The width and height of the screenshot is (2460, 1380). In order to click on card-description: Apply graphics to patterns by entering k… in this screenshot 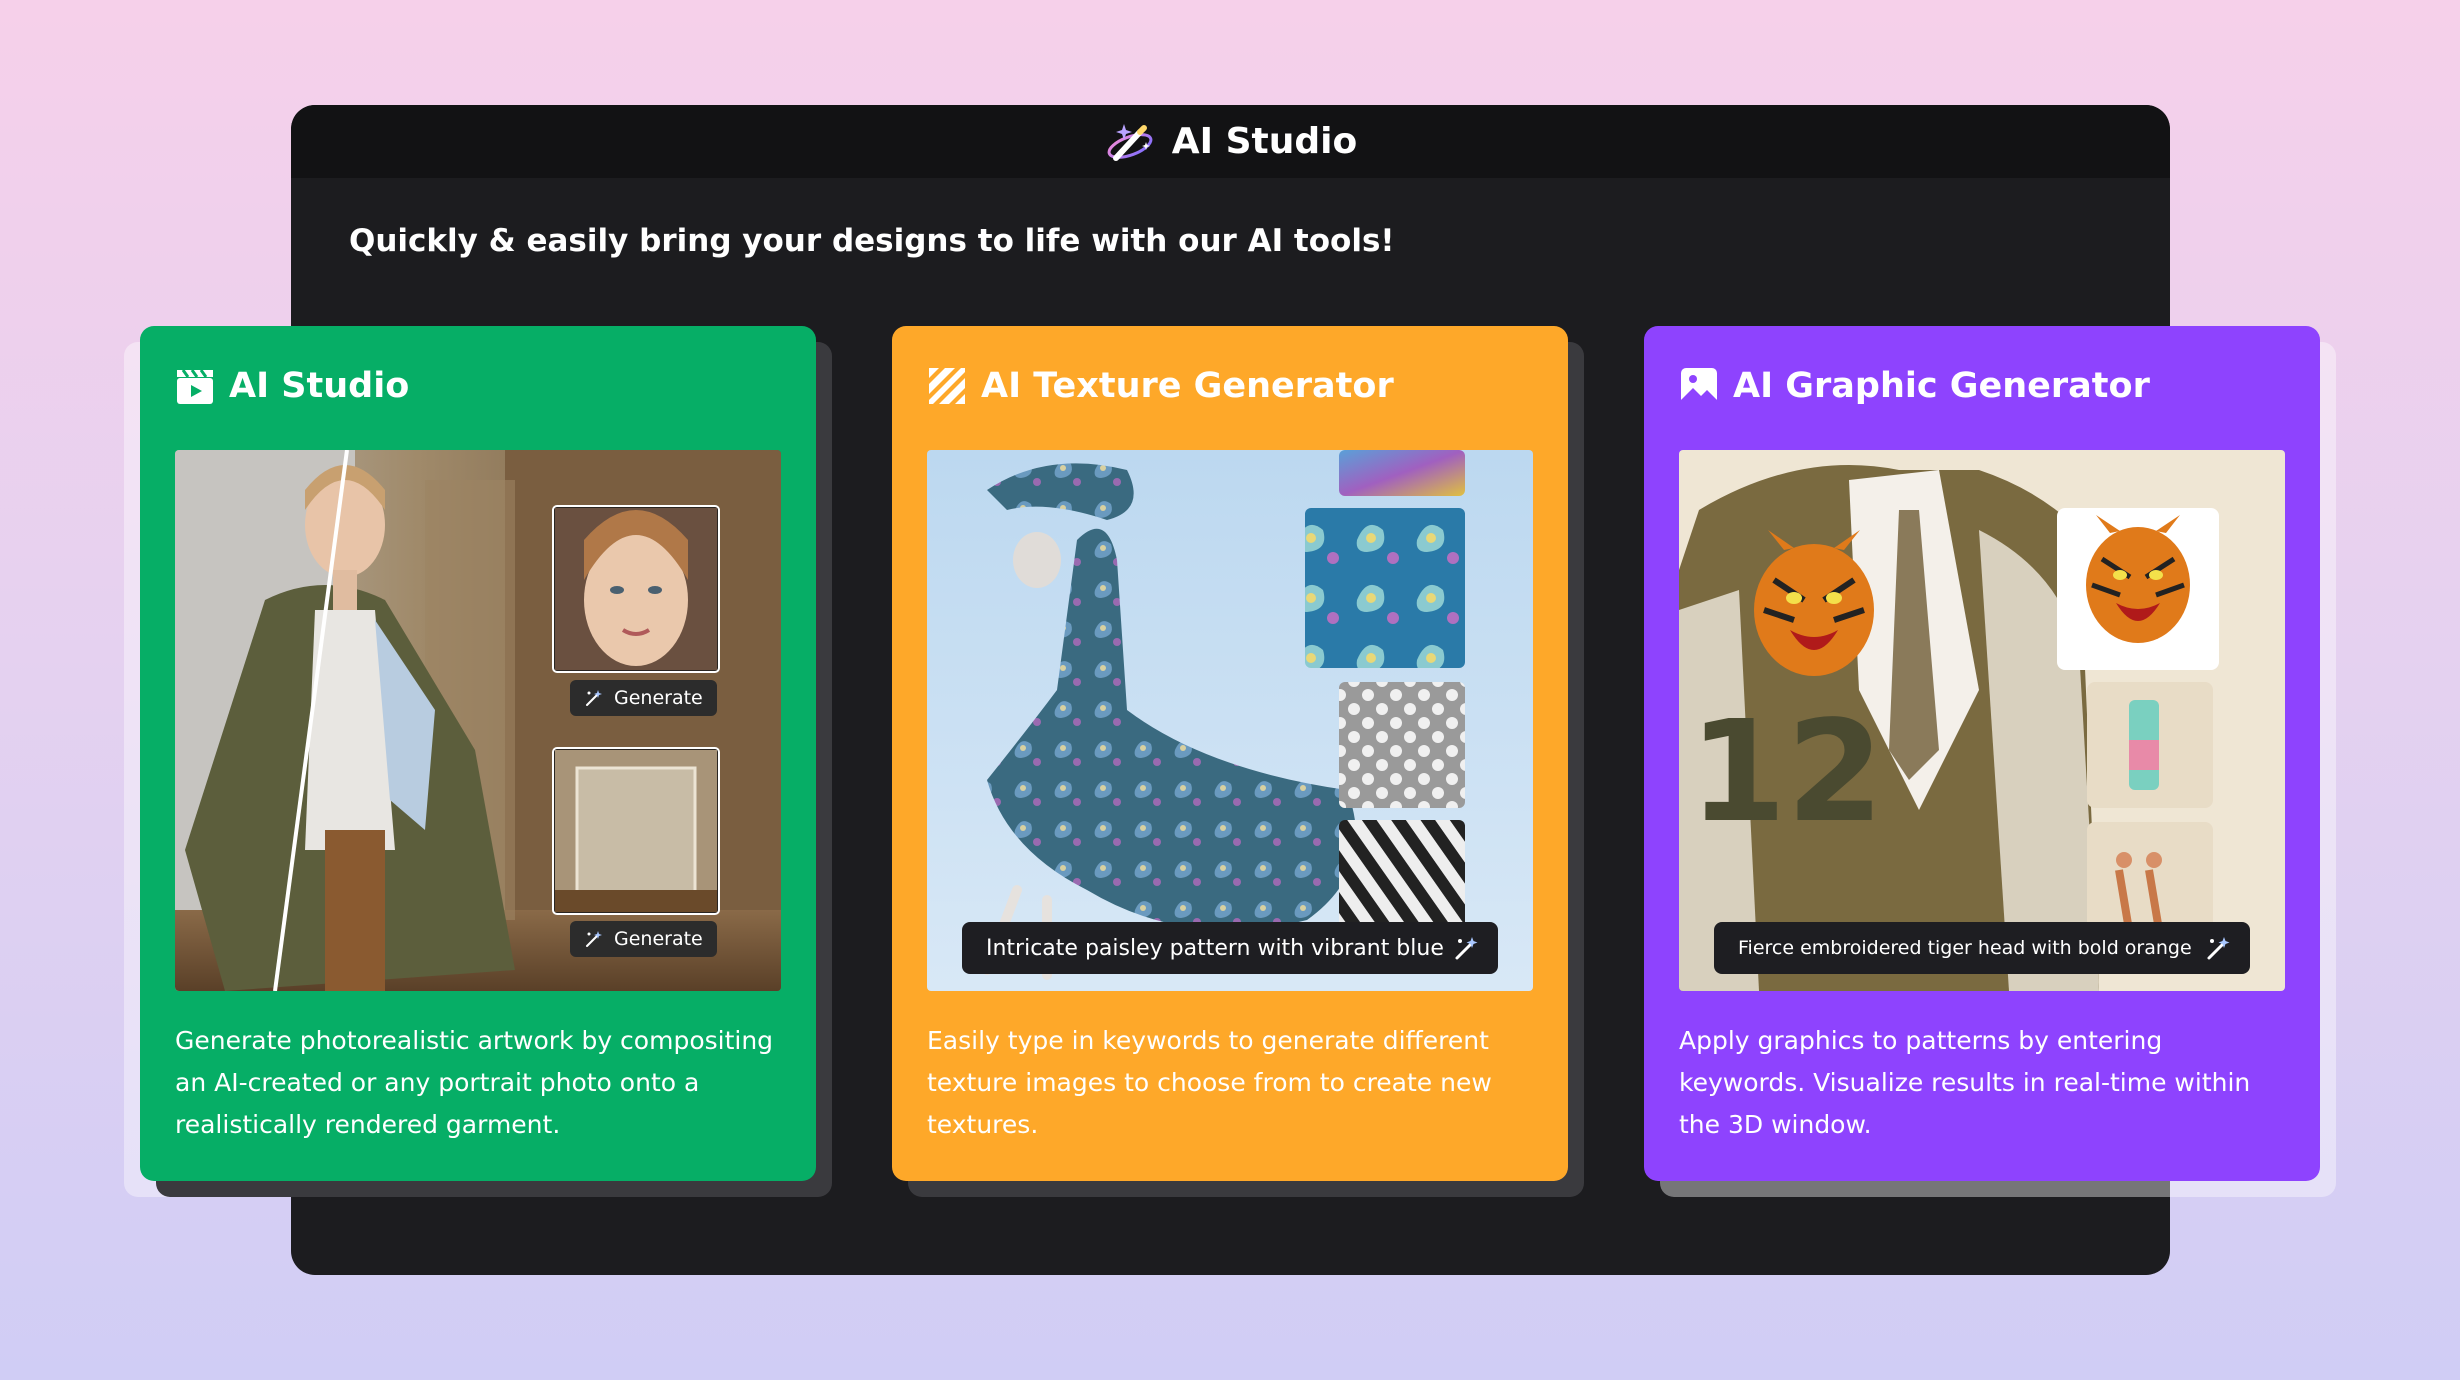, I will do `click(1965, 1082)`.